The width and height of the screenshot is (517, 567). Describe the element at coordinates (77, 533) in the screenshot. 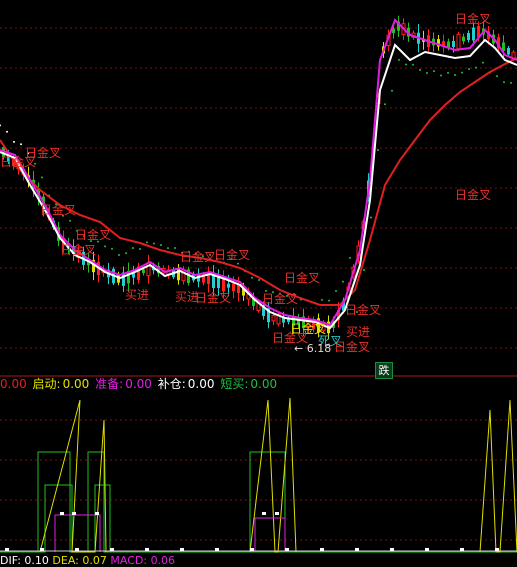

I see `indicator-magenta-step` at that location.